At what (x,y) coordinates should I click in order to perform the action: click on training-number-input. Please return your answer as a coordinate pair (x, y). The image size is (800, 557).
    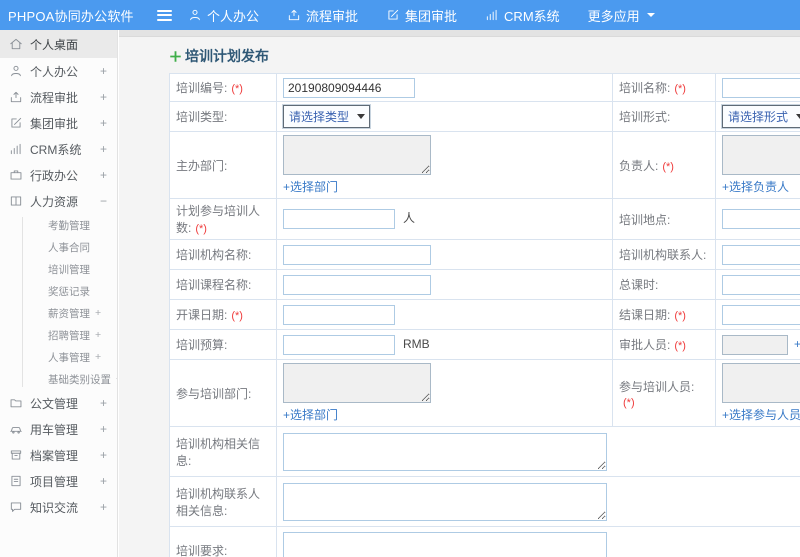
    Looking at the image, I should click on (349, 87).